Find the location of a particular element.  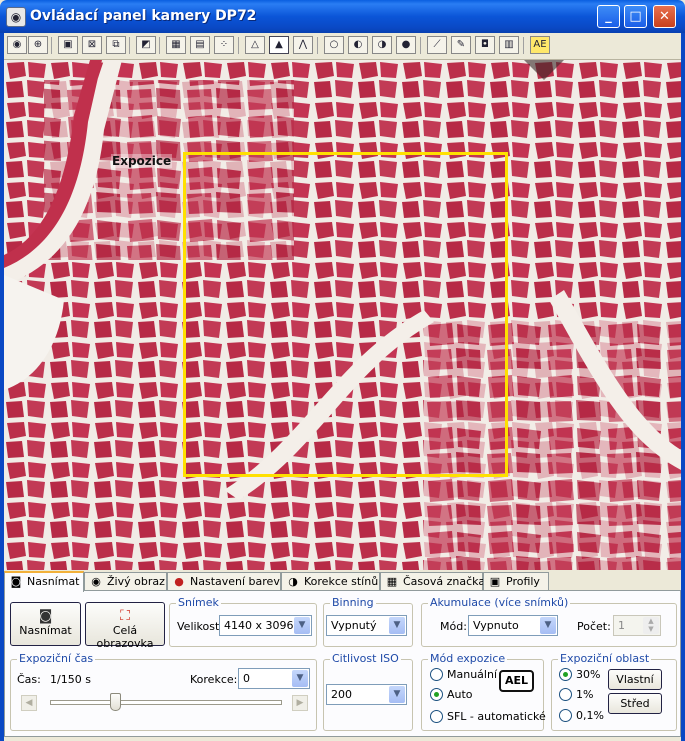

circle-empty-icon: ○ is located at coordinates (334, 45).